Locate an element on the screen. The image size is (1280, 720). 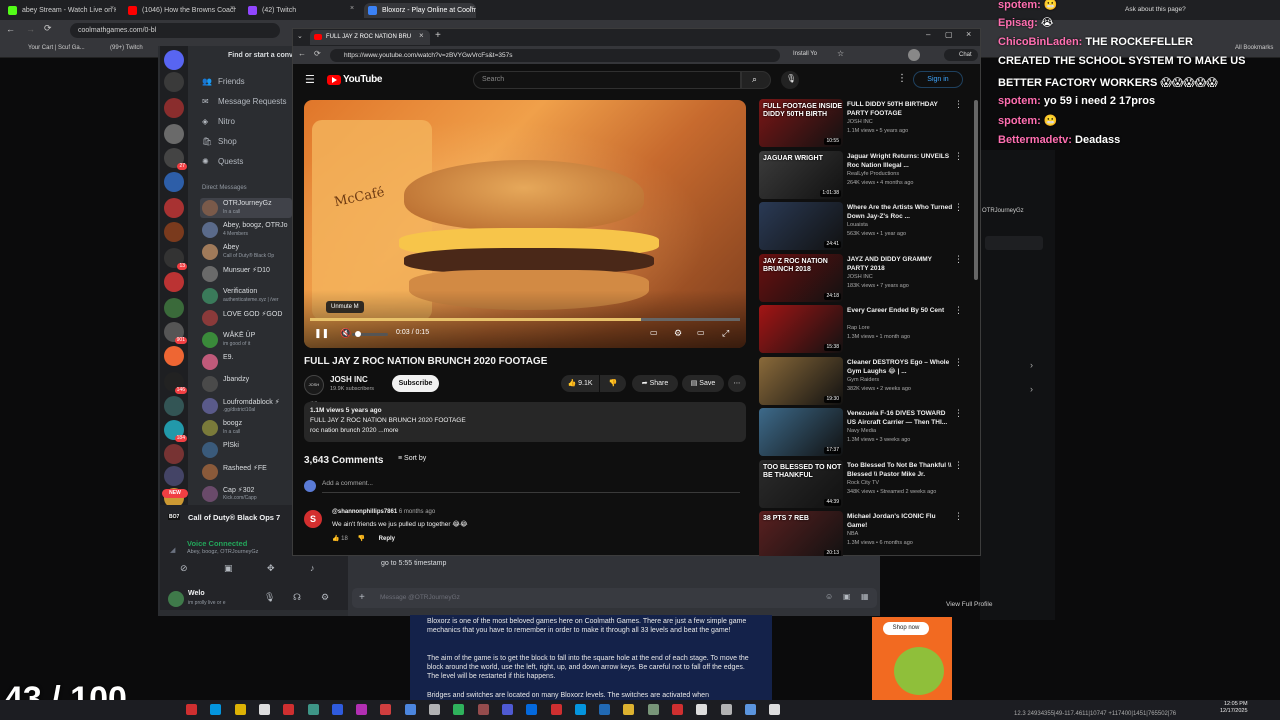
description-line: roc nation brunch 2020 ...more is located at coordinates (354, 430).